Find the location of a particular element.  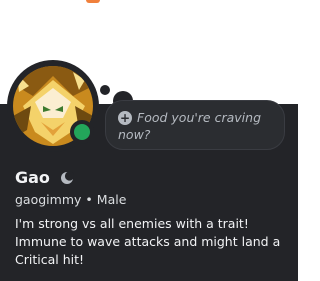

status-online-indicator is located at coordinates (82, 132).